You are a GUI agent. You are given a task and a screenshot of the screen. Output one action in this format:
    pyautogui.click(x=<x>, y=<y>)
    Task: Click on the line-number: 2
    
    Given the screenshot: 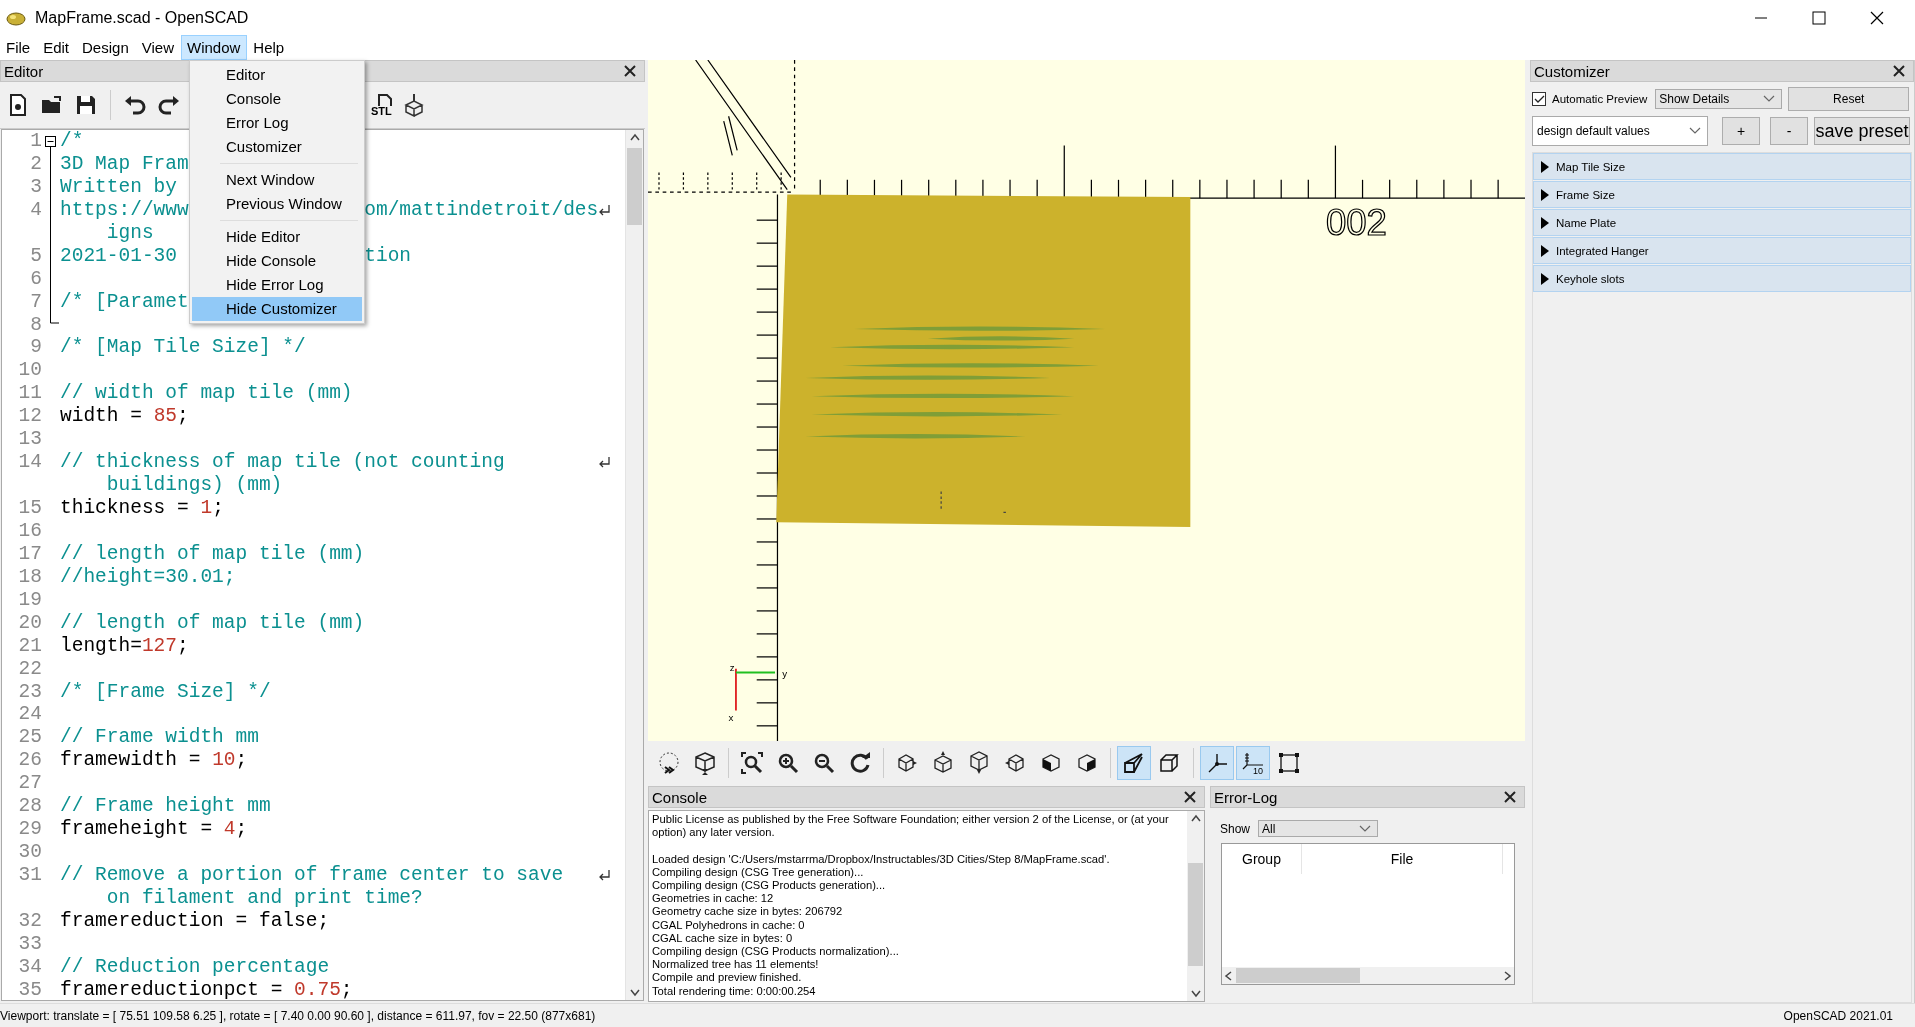 What is the action you would take?
    pyautogui.click(x=35, y=164)
    